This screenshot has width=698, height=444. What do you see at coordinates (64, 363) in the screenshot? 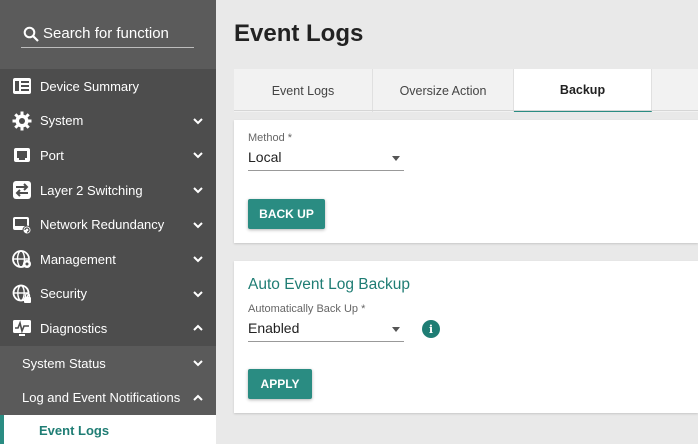
I see `sidebar-item-label: System Status` at bounding box center [64, 363].